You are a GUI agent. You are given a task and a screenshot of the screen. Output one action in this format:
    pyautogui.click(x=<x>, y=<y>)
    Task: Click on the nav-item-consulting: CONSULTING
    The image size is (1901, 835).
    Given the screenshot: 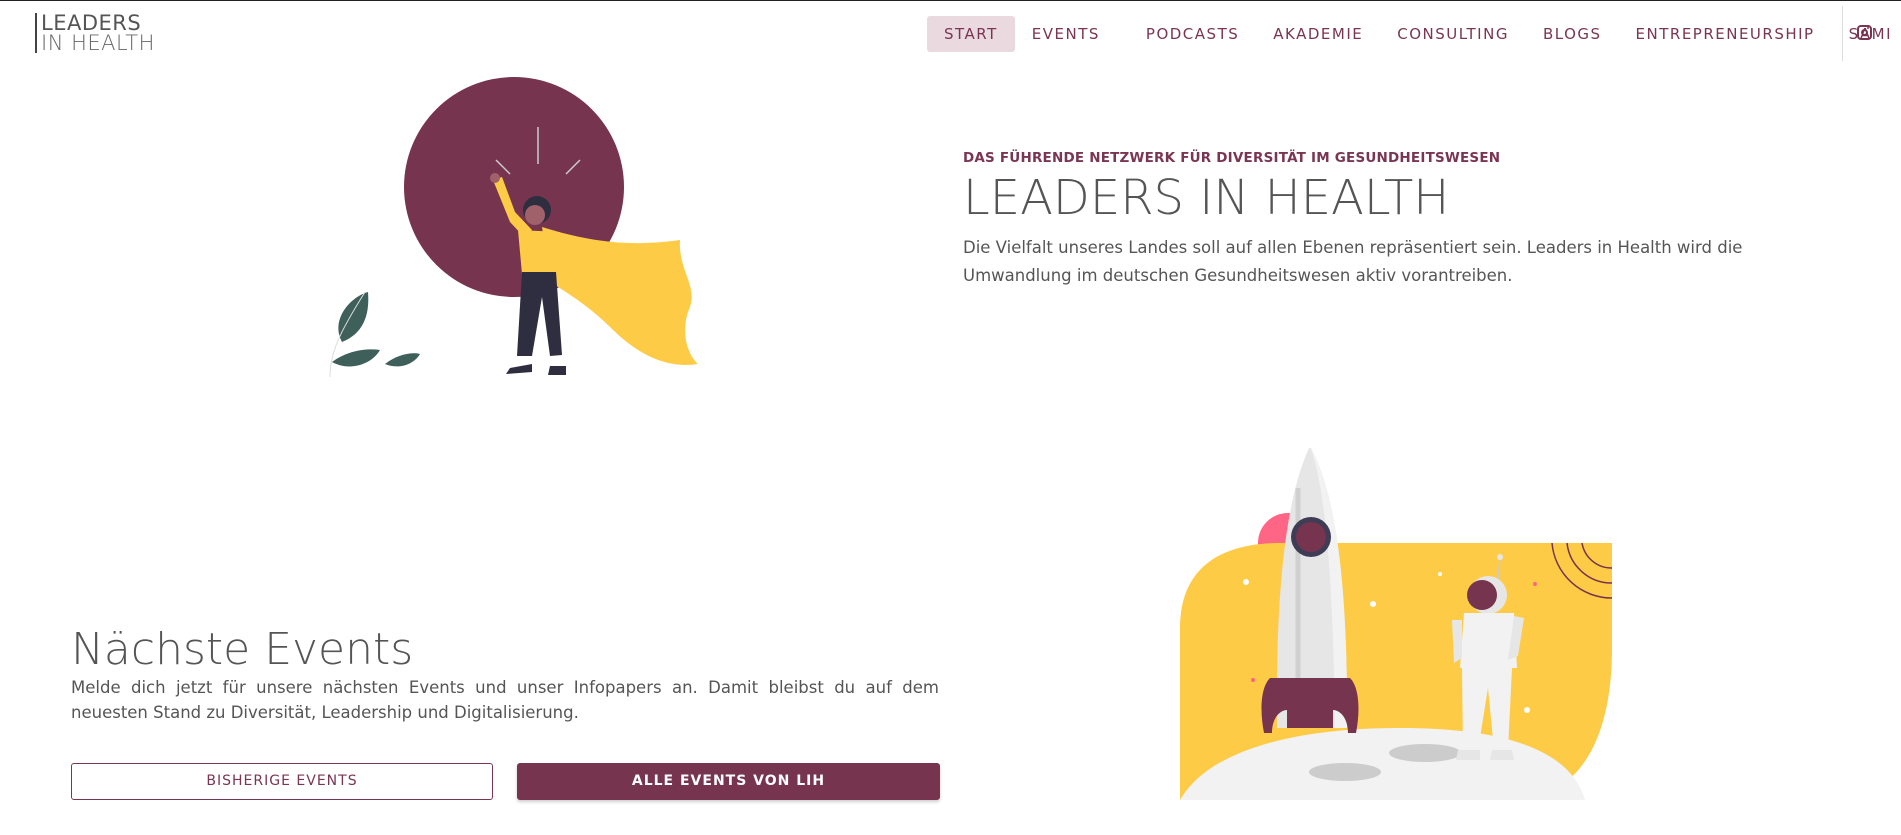 What is the action you would take?
    pyautogui.click(x=1453, y=34)
    